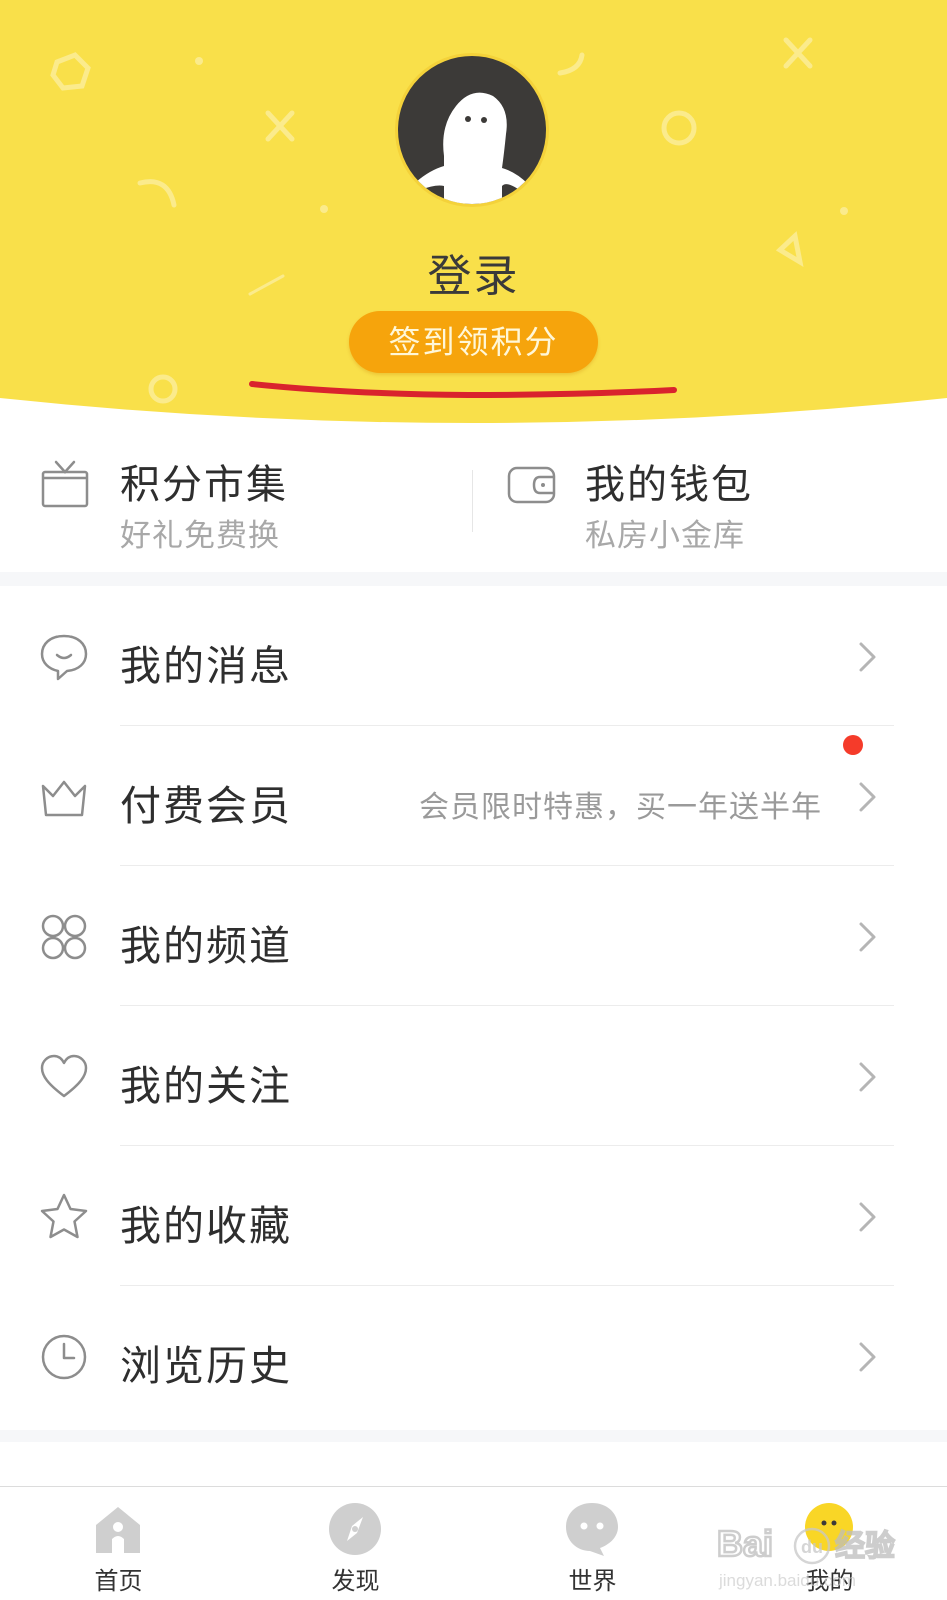 The height and width of the screenshot is (1600, 947). What do you see at coordinates (473, 656) in the screenshot?
I see `menu-item-messages: 我的消息` at bounding box center [473, 656].